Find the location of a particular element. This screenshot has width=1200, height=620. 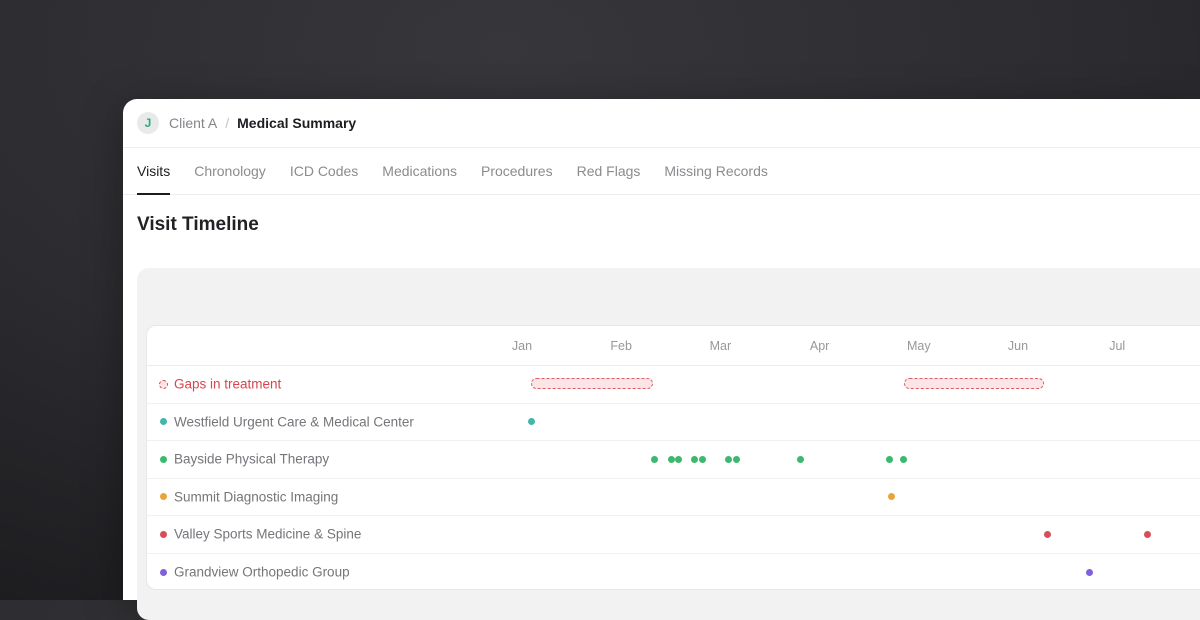

tab-visits: Visits is located at coordinates (154, 171).